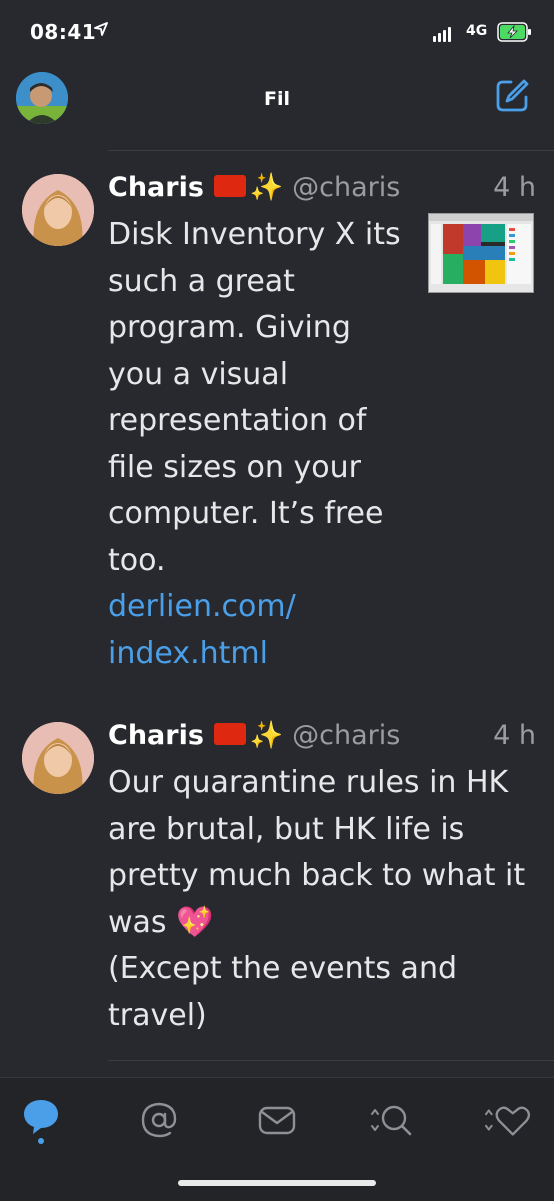 This screenshot has width=554, height=1201. I want to click on nav-title: Fil, so click(276, 99).